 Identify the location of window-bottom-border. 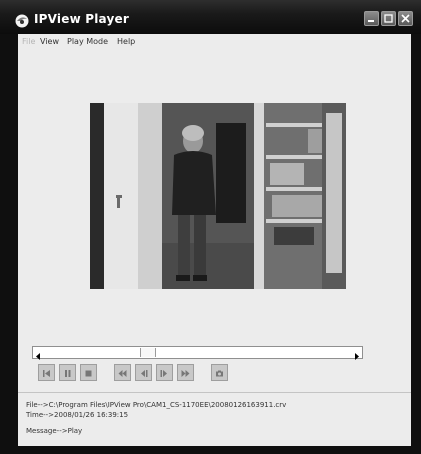
(210, 450).